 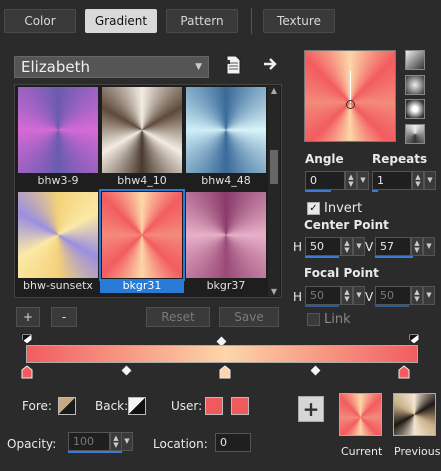 What do you see at coordinates (222, 354) in the screenshot?
I see `gradient-bar` at bounding box center [222, 354].